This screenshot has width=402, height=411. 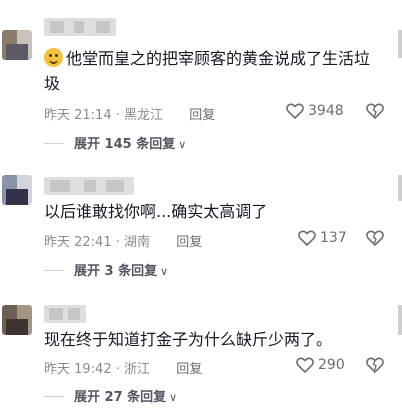 What do you see at coordinates (116, 271) in the screenshot?
I see `expand-replies-label: 展开 3 条回复` at bounding box center [116, 271].